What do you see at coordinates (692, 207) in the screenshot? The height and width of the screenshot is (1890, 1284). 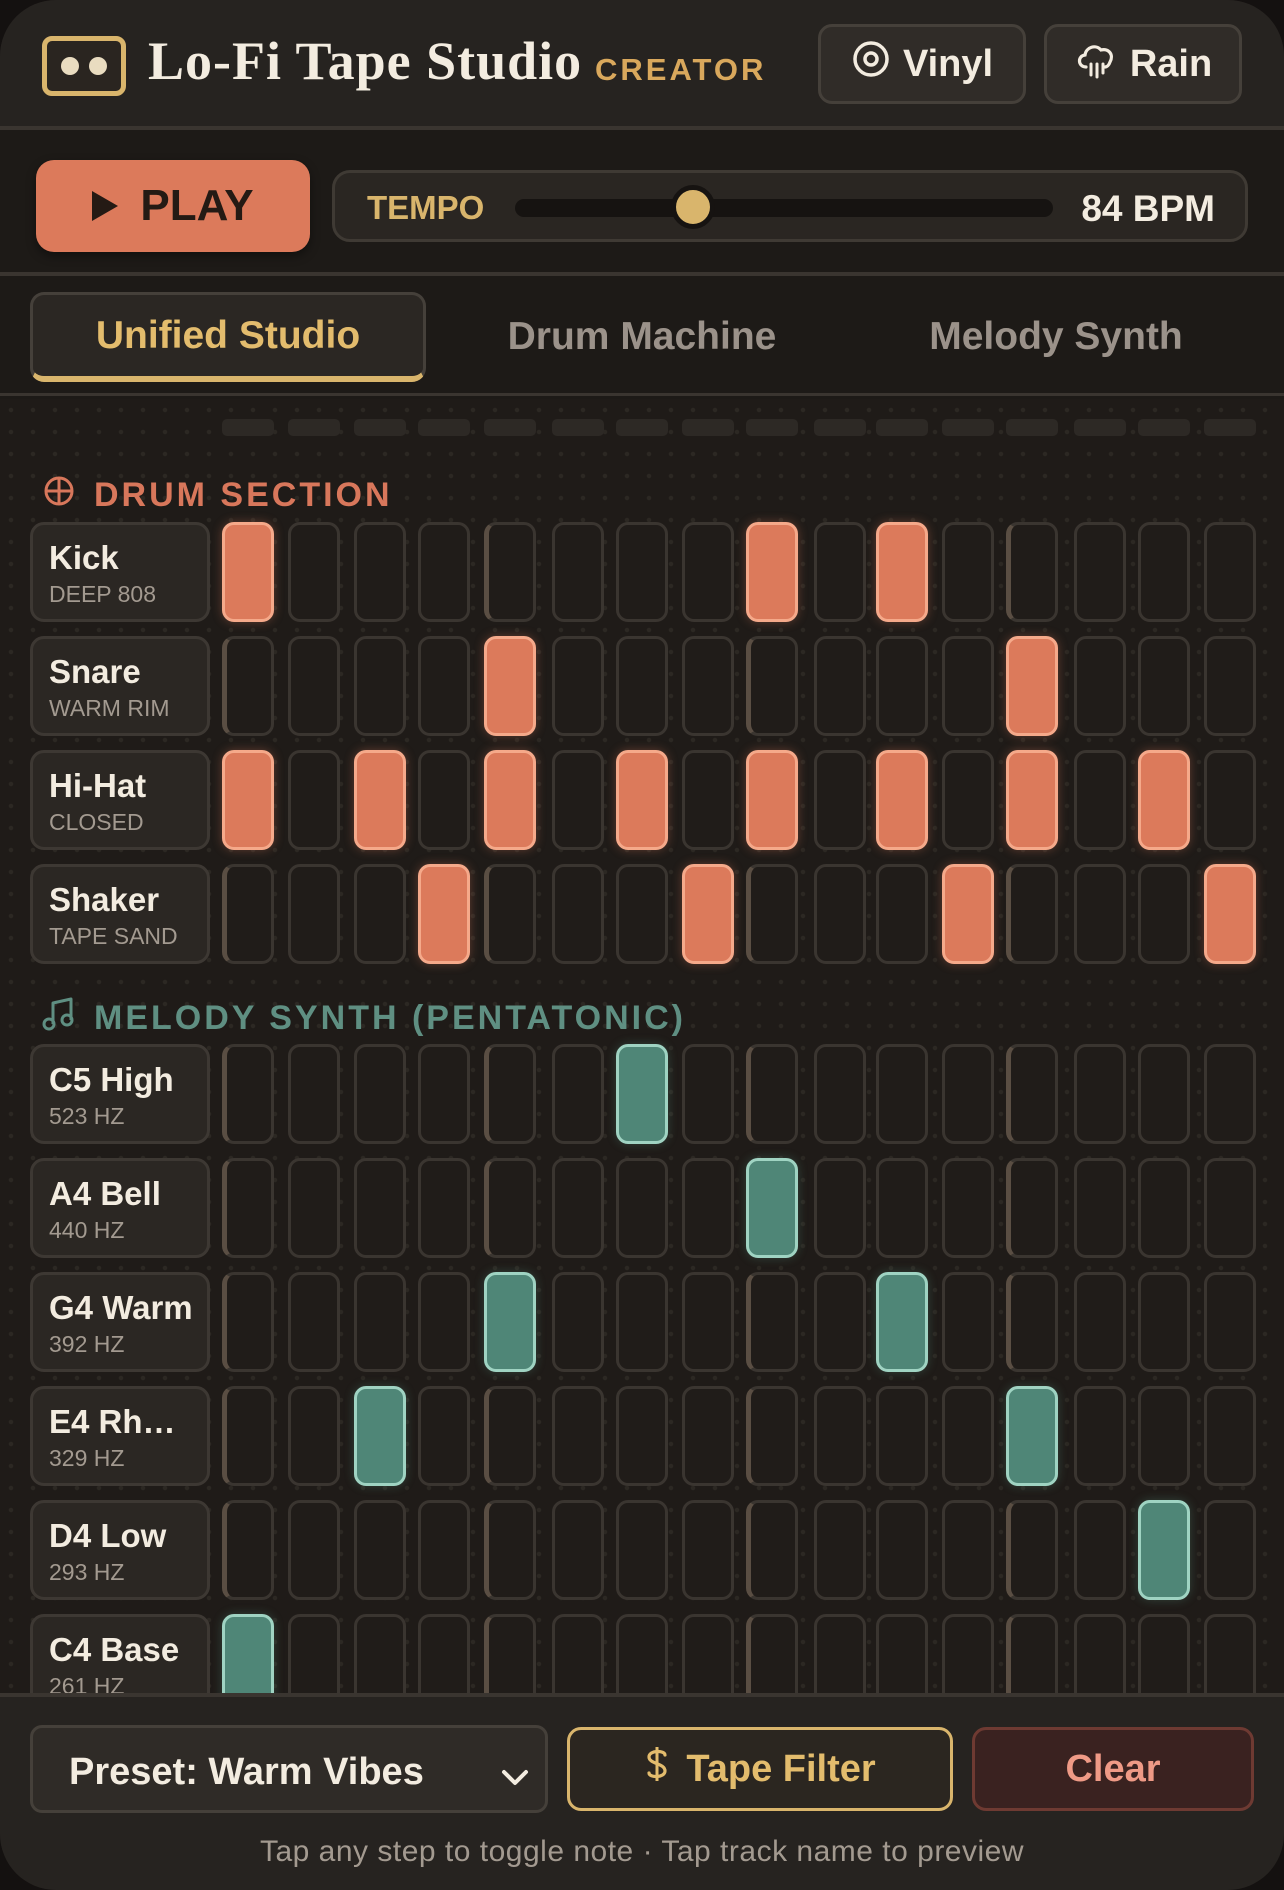 I see `tempo-slider-handle` at bounding box center [692, 207].